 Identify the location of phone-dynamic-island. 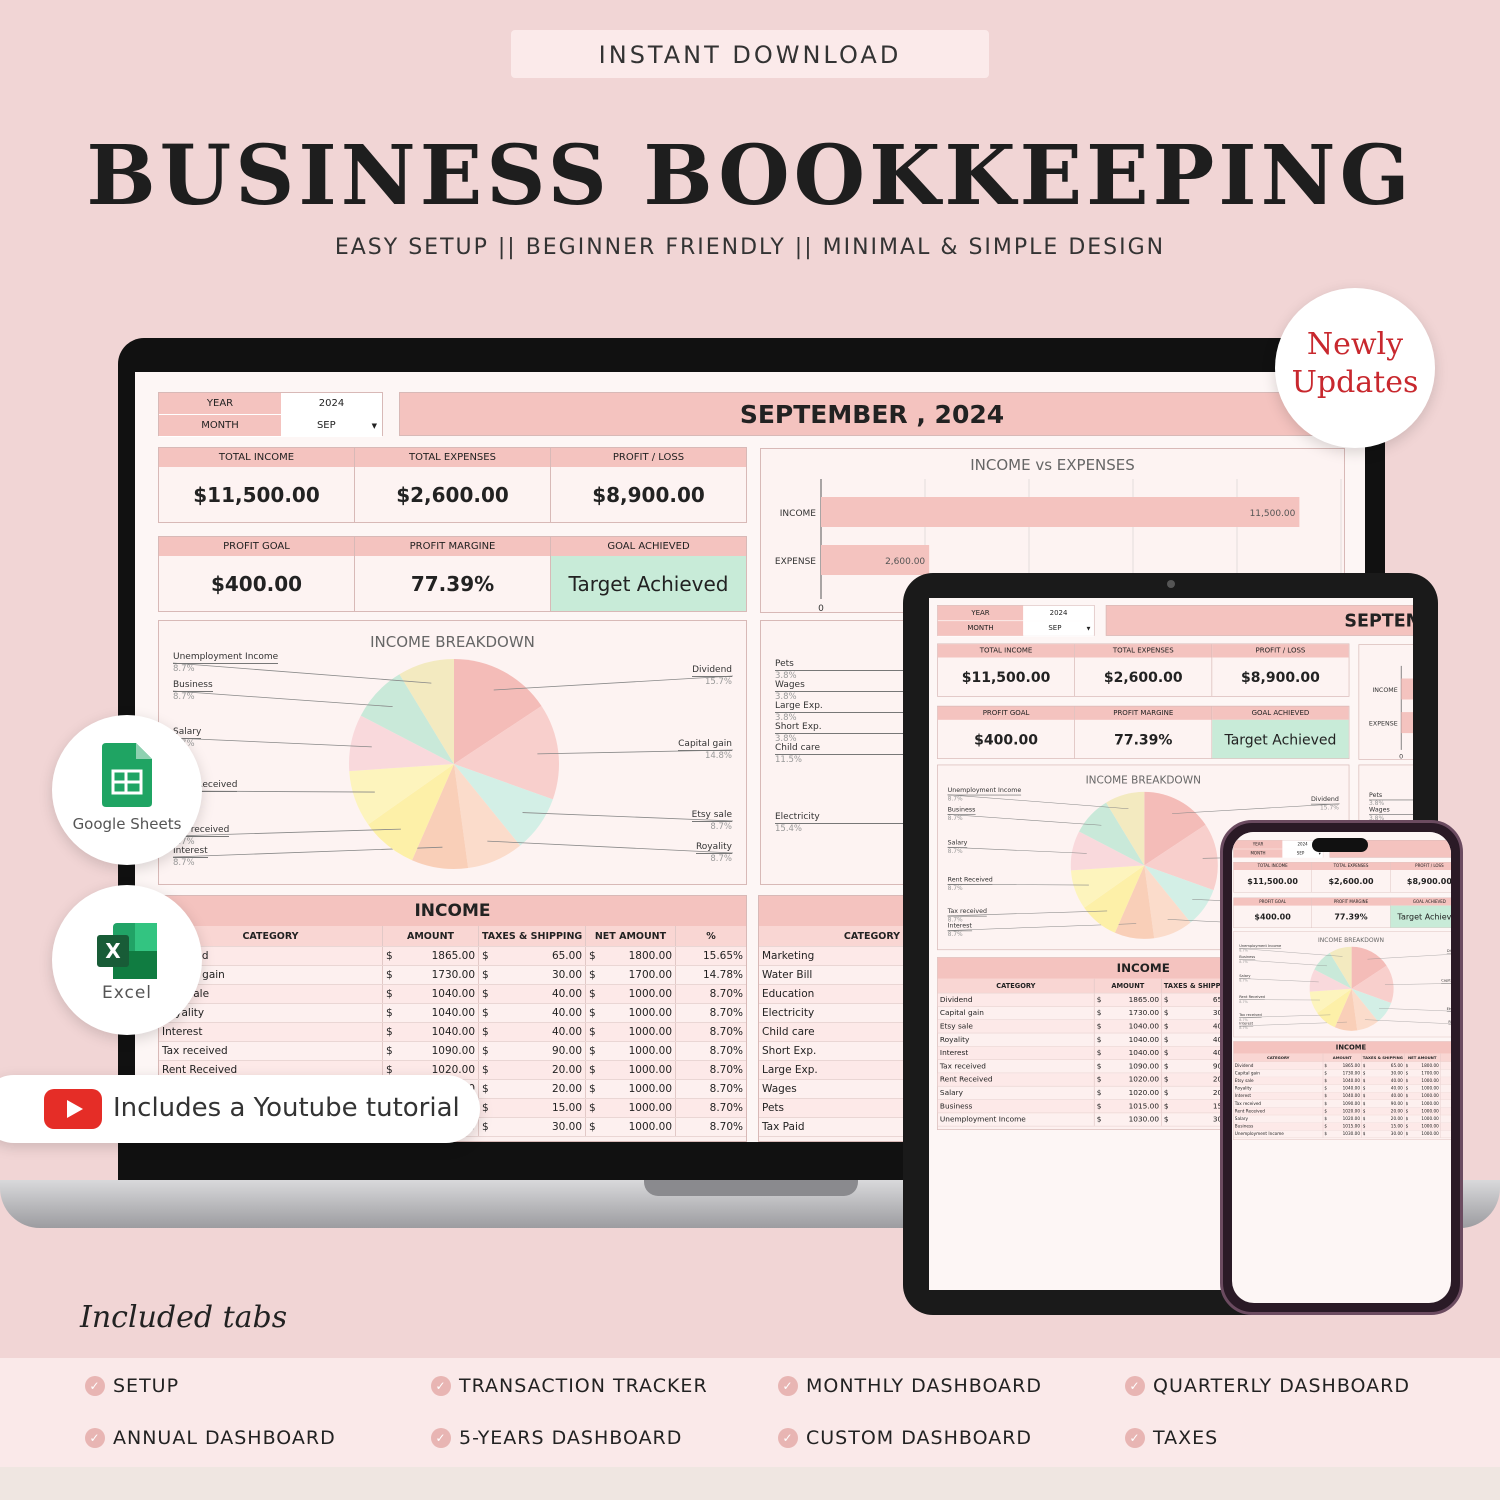
(1340, 845).